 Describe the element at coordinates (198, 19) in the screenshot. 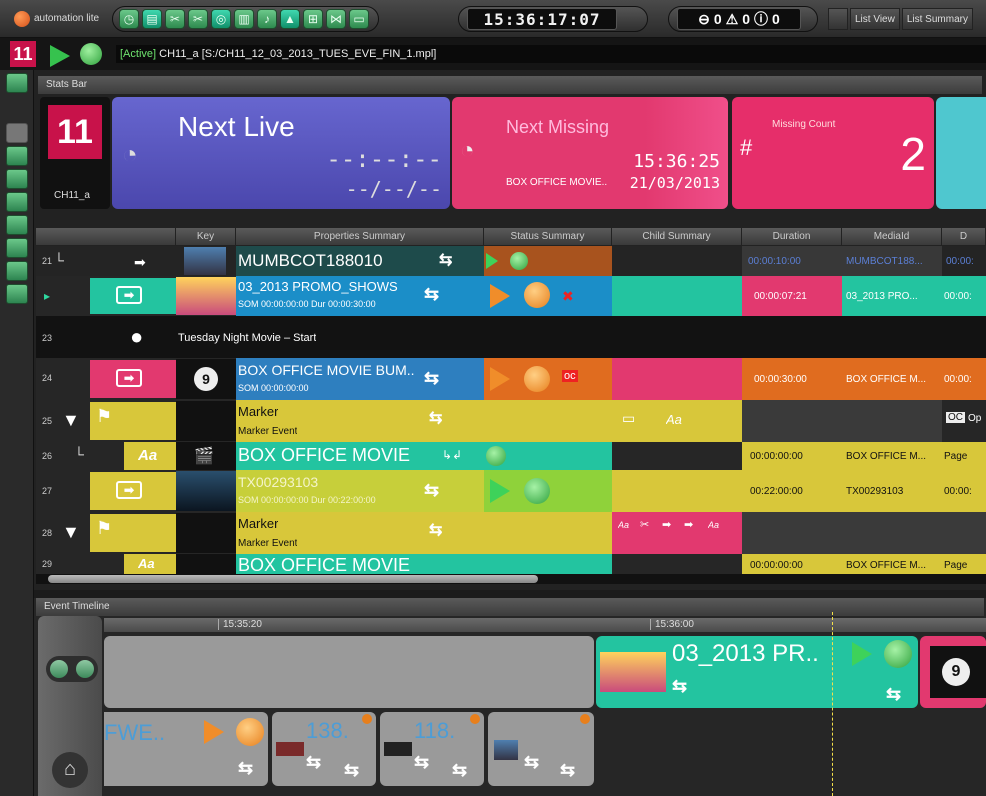

I see `copy-icon: ✂` at that location.